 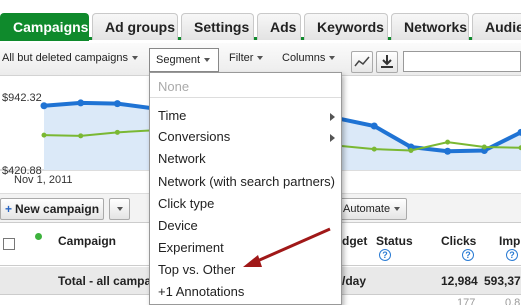 I want to click on columns-dropdown: Columns, so click(x=309, y=58).